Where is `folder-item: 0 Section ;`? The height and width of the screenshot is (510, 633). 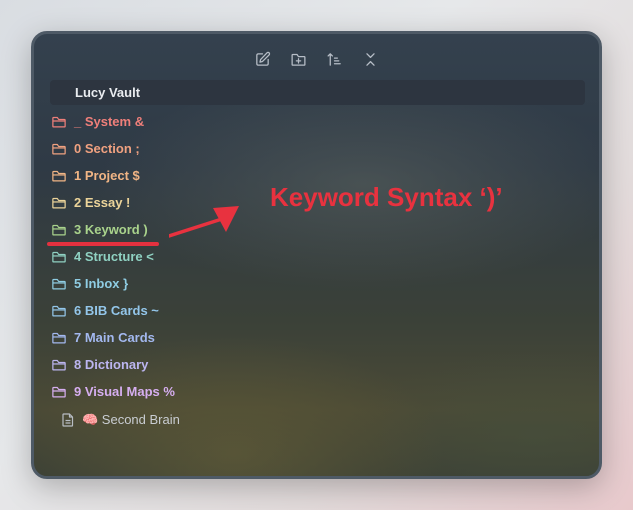
folder-item: 0 Section ; is located at coordinates (312, 148).